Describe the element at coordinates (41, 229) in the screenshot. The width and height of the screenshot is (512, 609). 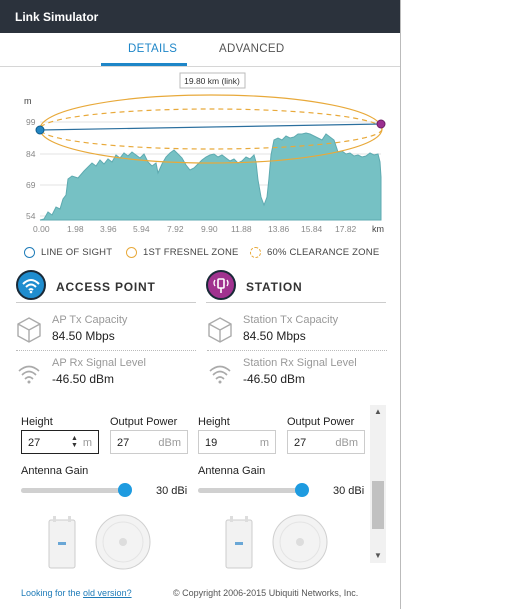
I see `x-tick: 0.00` at that location.